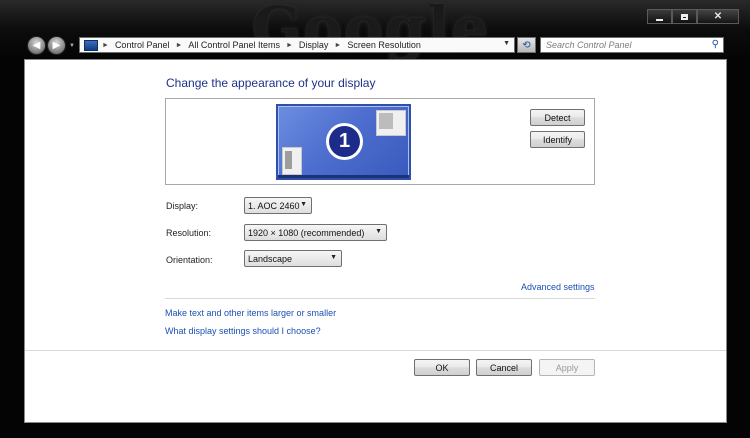 The height and width of the screenshot is (438, 750). What do you see at coordinates (271, 83) in the screenshot?
I see `page-title: Change the appearance of your display` at bounding box center [271, 83].